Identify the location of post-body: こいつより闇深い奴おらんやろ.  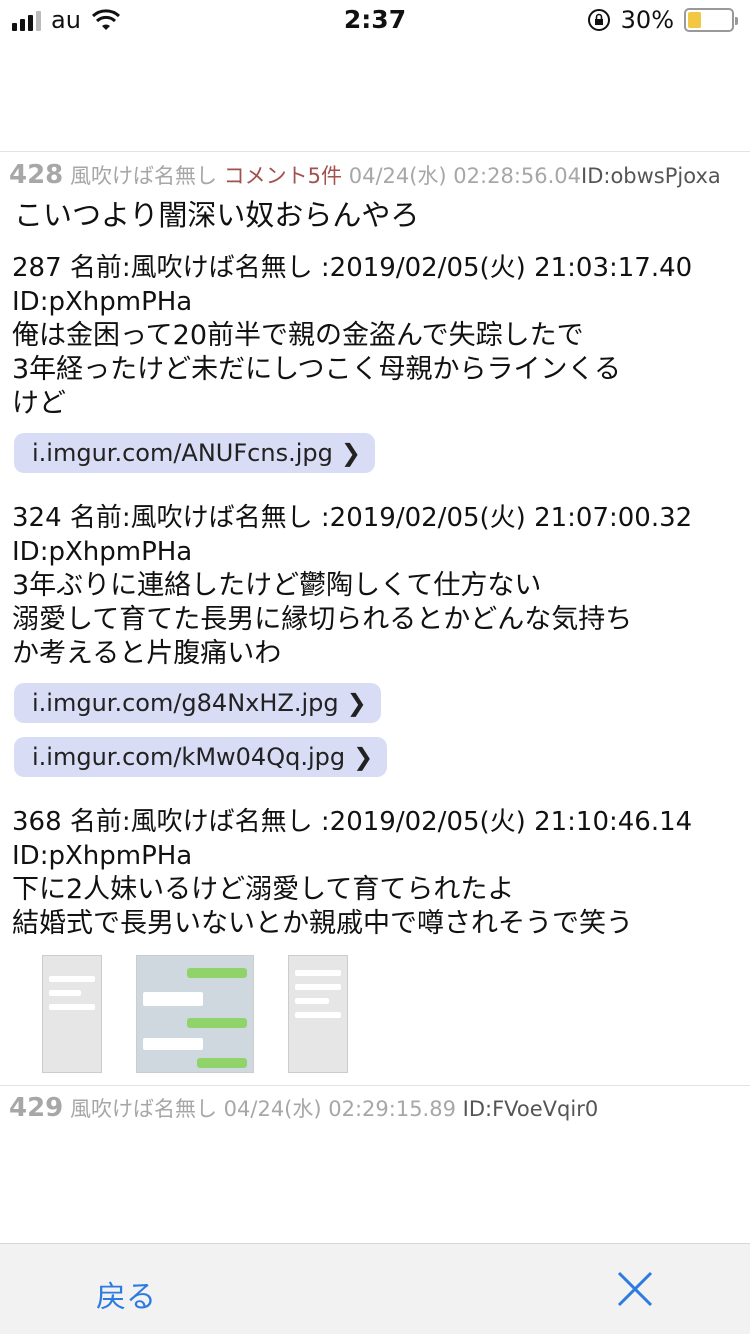
(217, 215).